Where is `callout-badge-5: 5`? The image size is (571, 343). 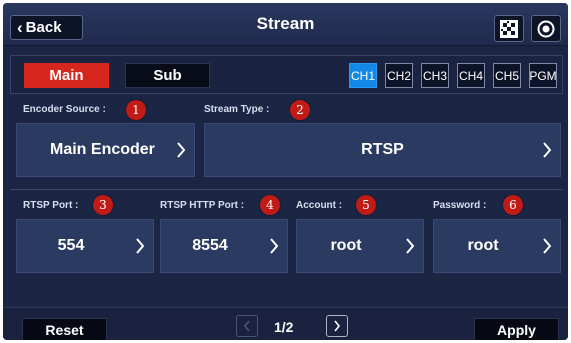 callout-badge-5: 5 is located at coordinates (366, 205).